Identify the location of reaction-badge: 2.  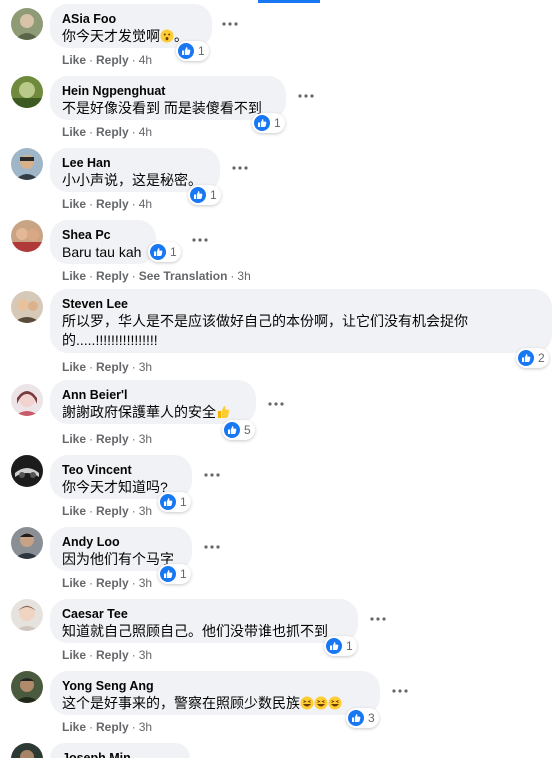
(532, 358).